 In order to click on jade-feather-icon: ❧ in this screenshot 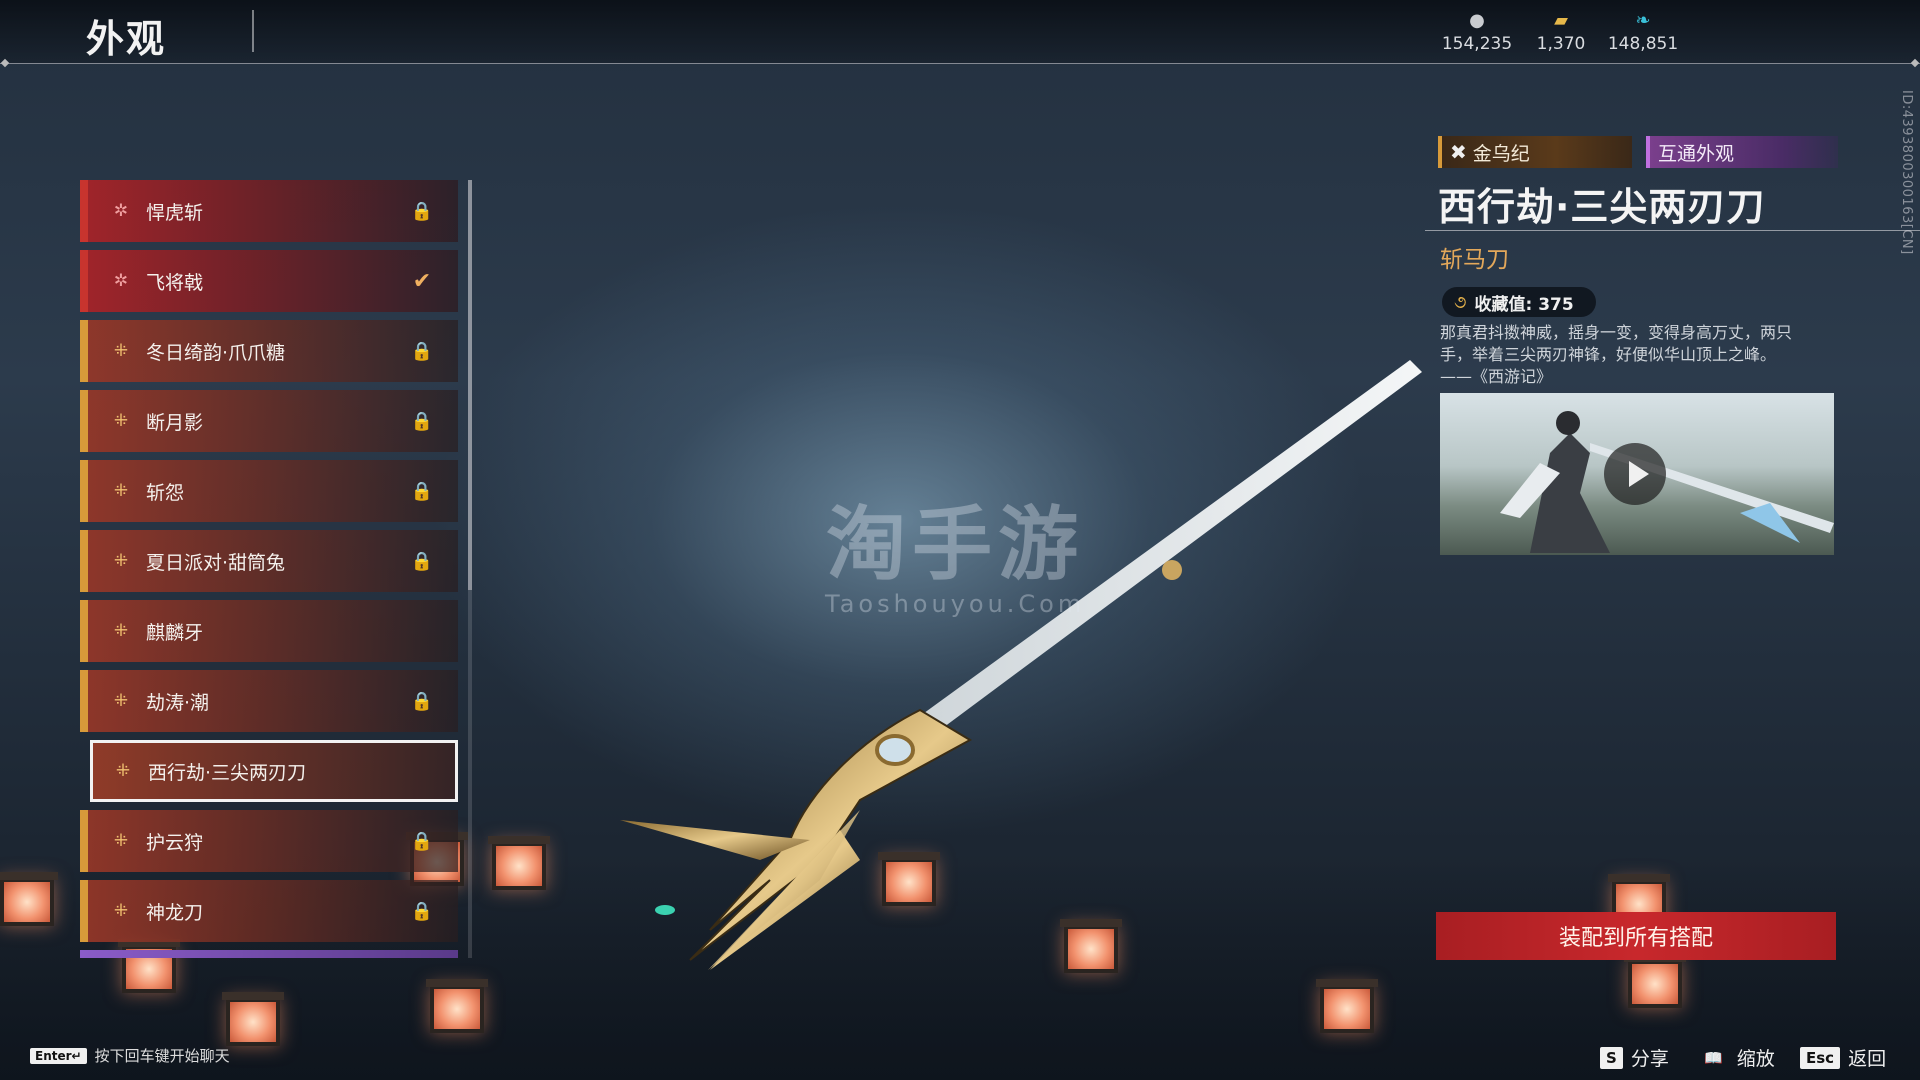, I will do `click(1643, 20)`.